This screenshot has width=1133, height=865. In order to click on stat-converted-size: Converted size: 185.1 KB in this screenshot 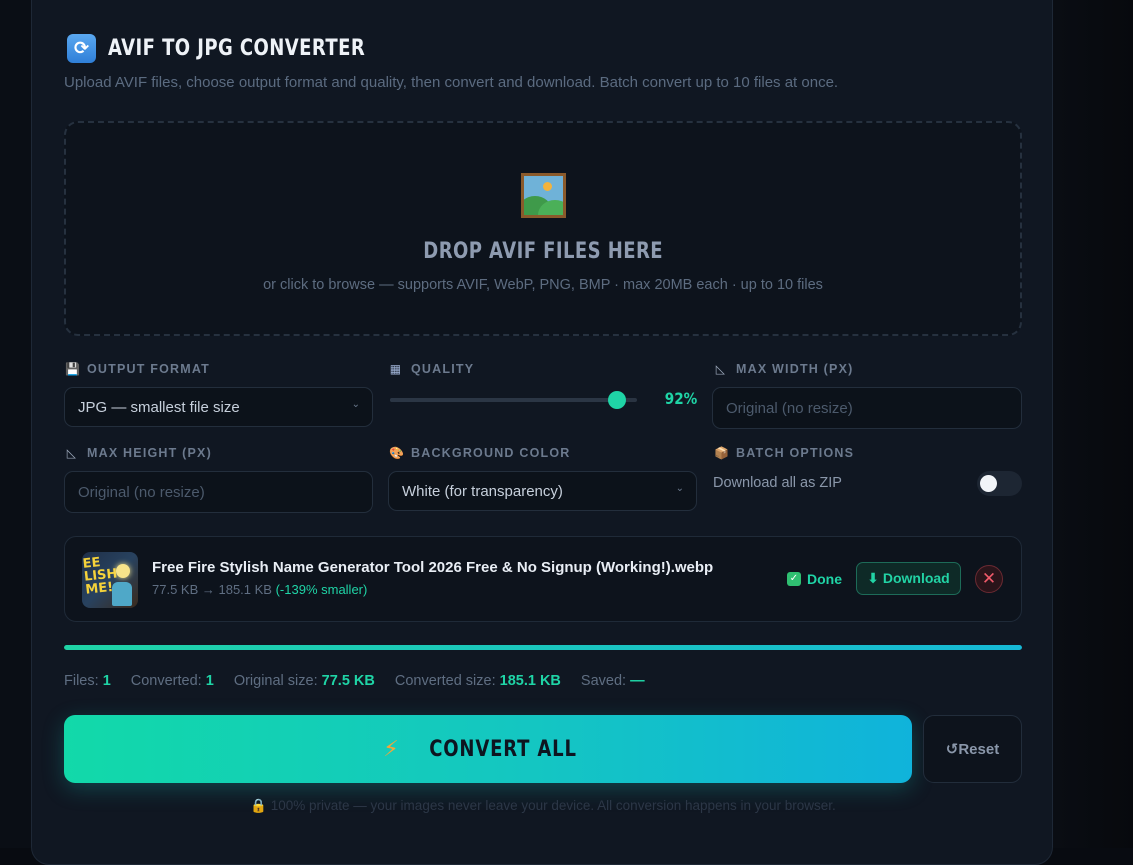, I will do `click(477, 681)`.